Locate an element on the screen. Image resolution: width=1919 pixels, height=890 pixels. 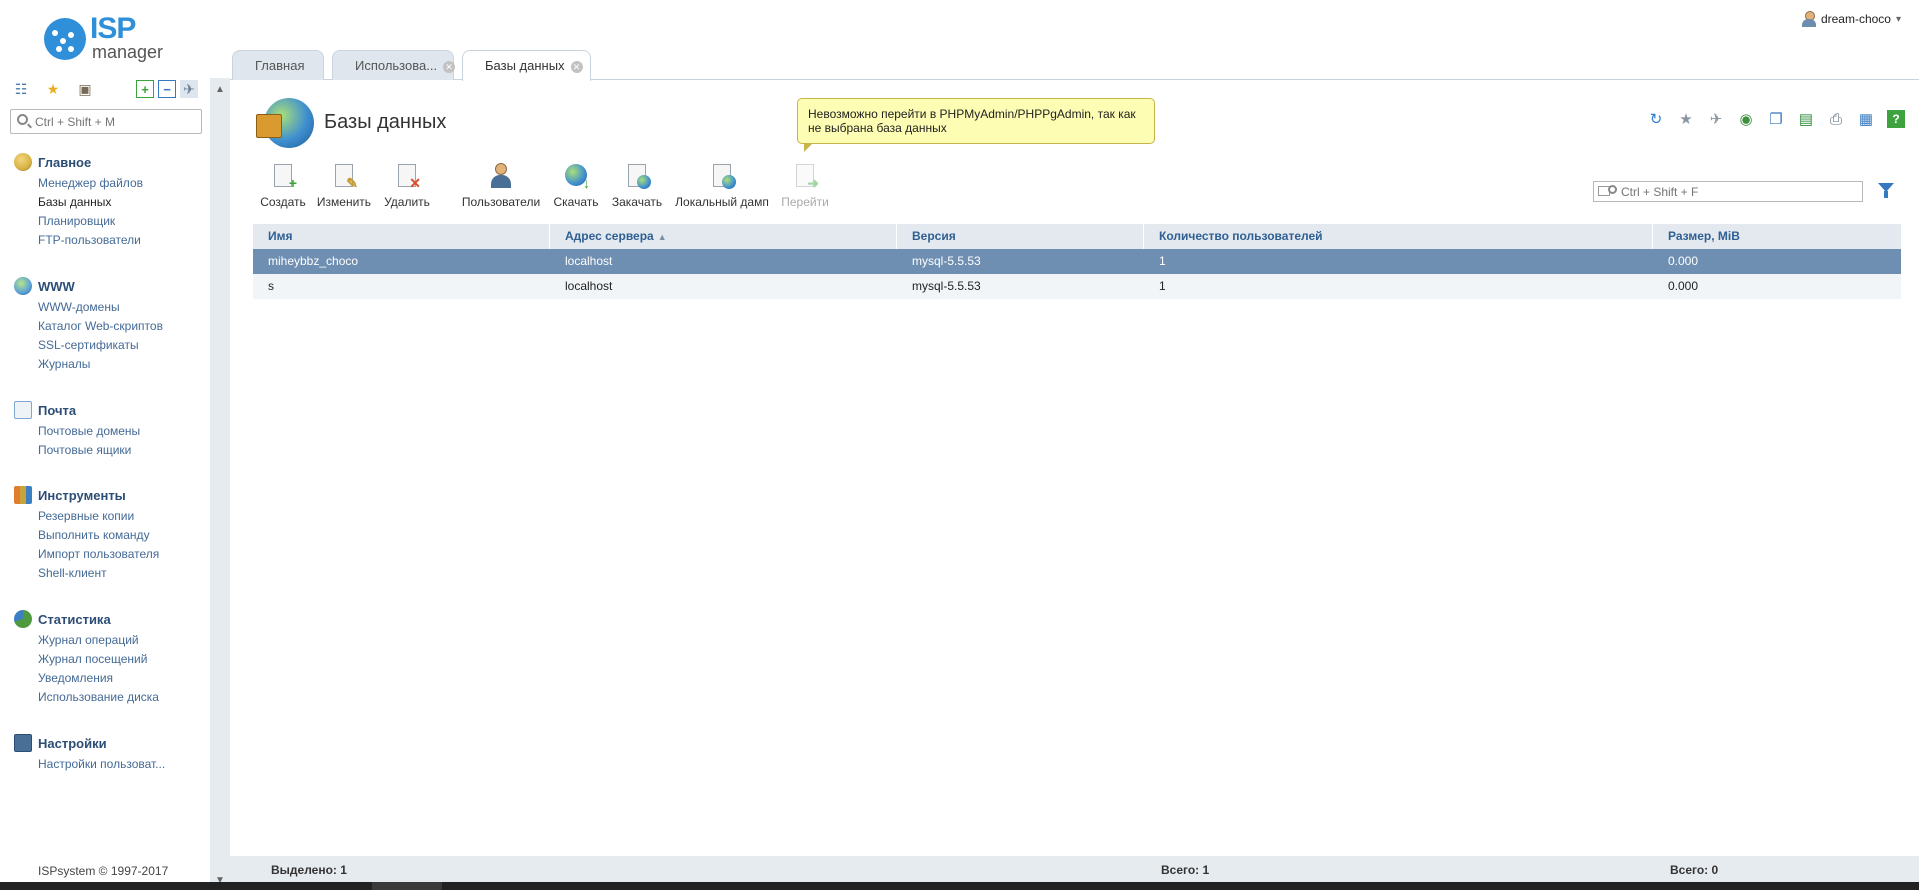
column-header-label: Размер, MiB is located at coordinates (1704, 236).